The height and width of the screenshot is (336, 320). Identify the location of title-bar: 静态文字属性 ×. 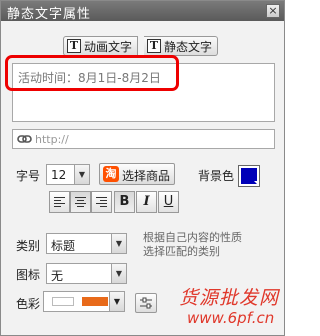
(142, 11).